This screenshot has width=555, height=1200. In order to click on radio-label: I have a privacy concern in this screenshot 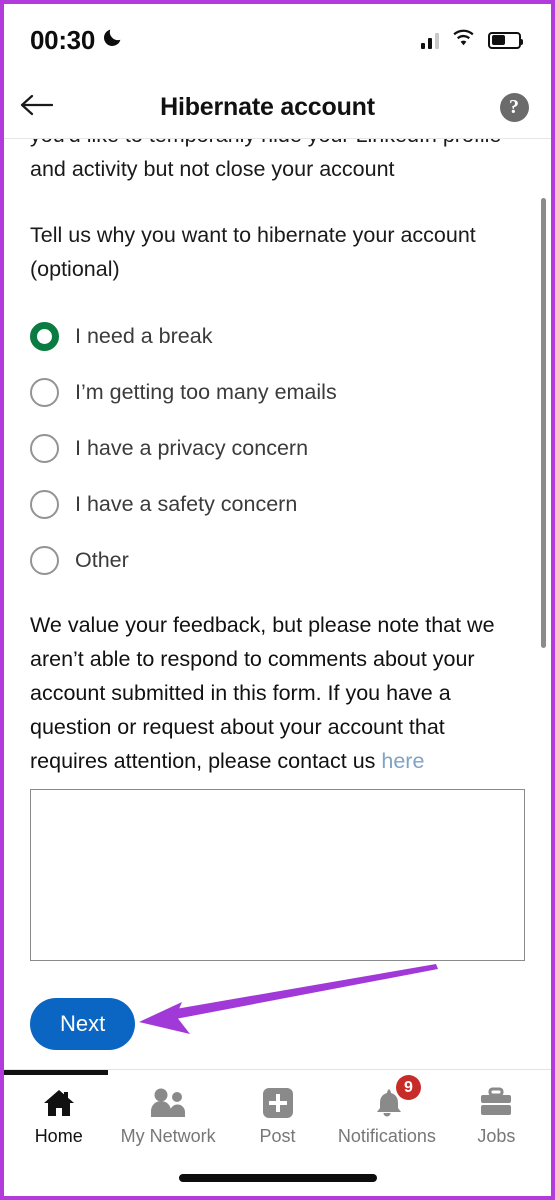, I will do `click(192, 448)`.